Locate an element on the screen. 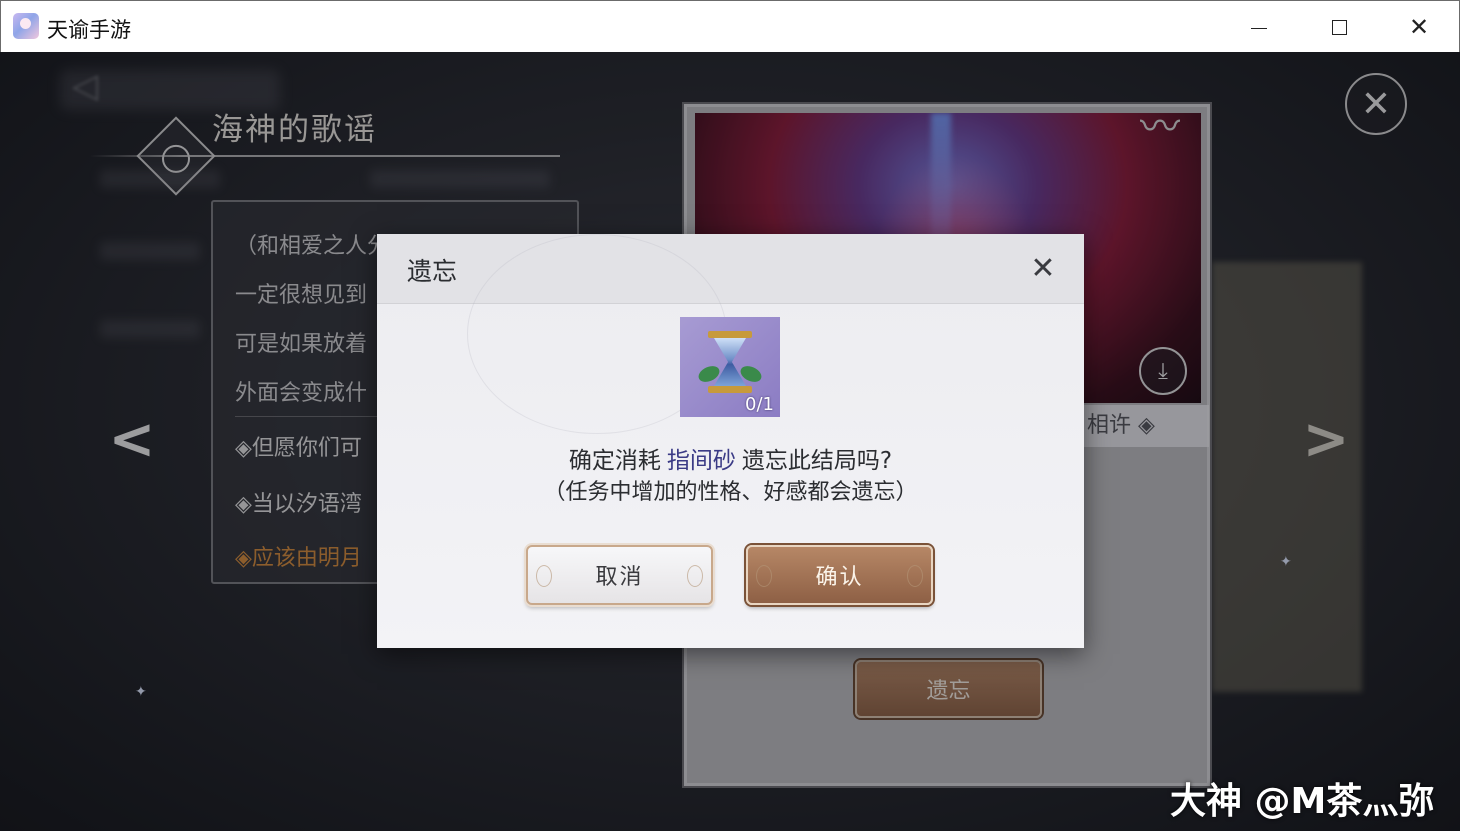 This screenshot has height=831, width=1460. confirm-subtext: （任务中增加的性格、好感都会遗忘） is located at coordinates (730, 492).